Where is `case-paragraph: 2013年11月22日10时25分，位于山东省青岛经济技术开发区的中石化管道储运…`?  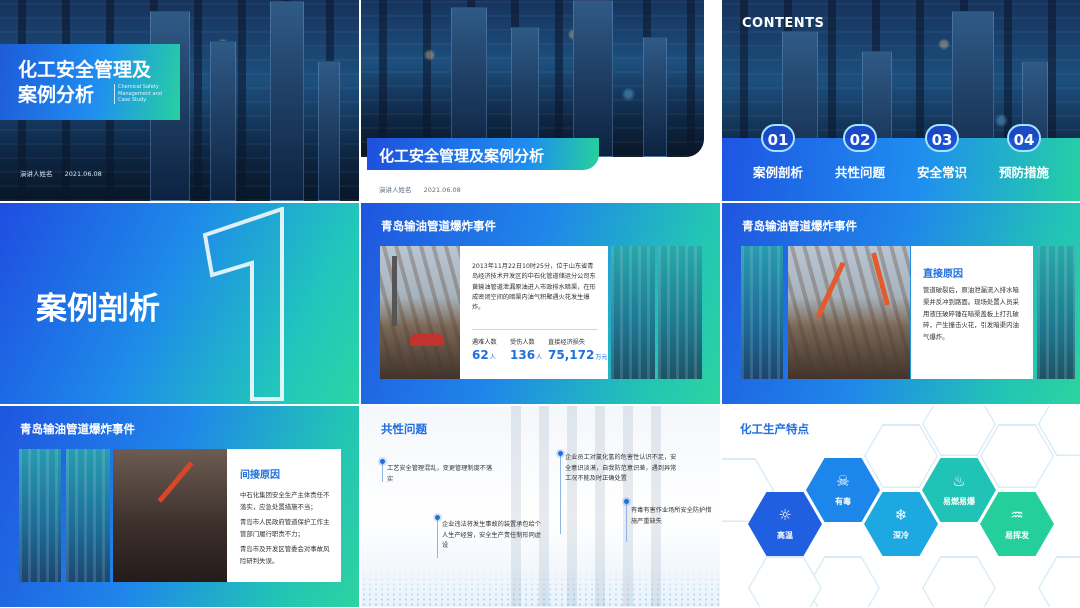
case-paragraph: 2013年11月22日10时25分，位于山东省青岛经济技术开发区的中石化管道储运… is located at coordinates (534, 287).